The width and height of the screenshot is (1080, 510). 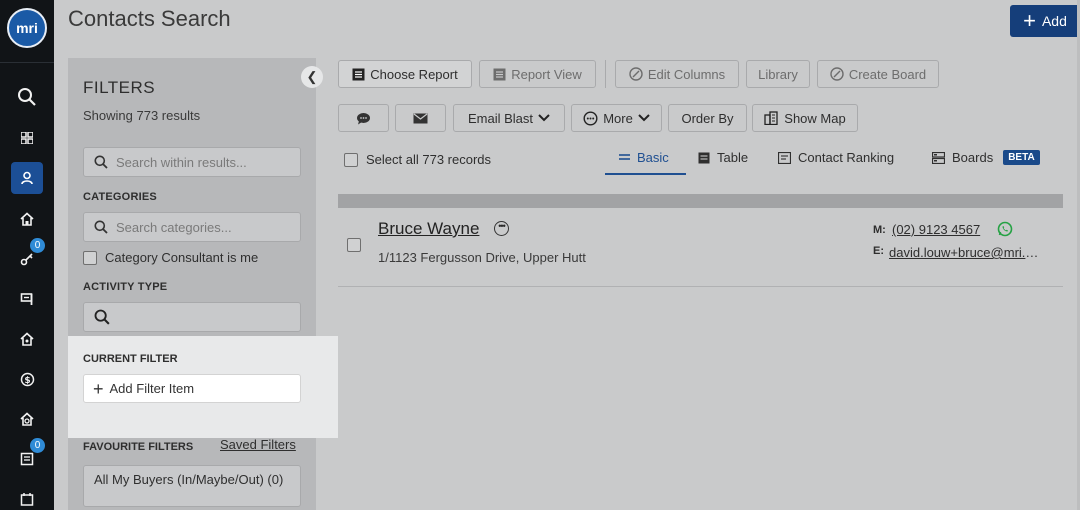 What do you see at coordinates (644, 118) in the screenshot?
I see `chevron-down-icon` at bounding box center [644, 118].